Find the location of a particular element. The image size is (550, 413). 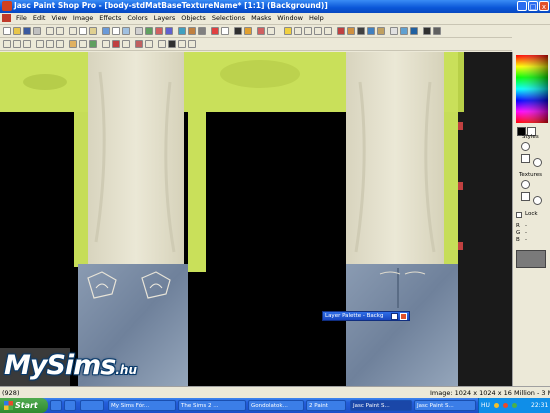

taskbar-item: 2 Paint is located at coordinates (326, 405).